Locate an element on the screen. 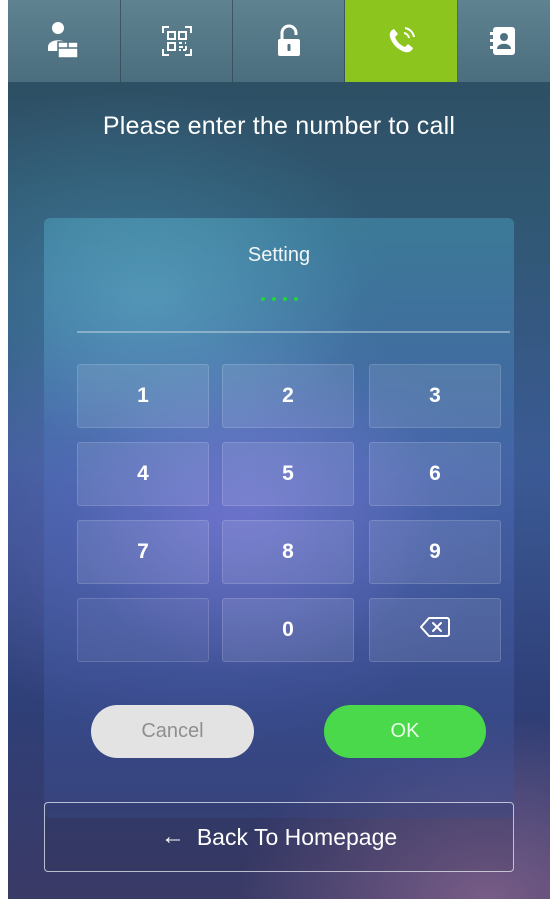 The height and width of the screenshot is (899, 559). top-tab-bar is located at coordinates (279, 41).